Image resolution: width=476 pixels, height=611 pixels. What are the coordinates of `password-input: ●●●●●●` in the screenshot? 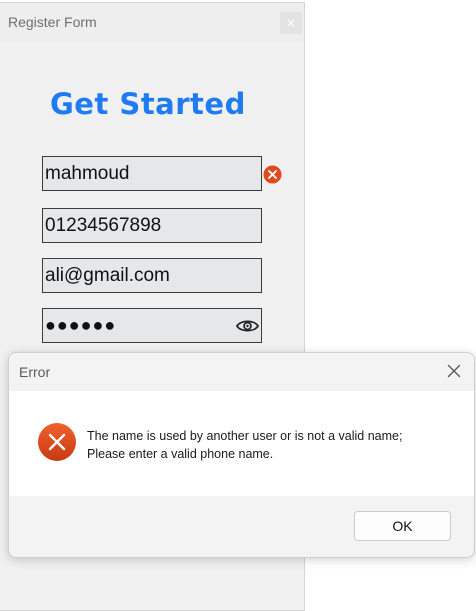 It's located at (152, 325).